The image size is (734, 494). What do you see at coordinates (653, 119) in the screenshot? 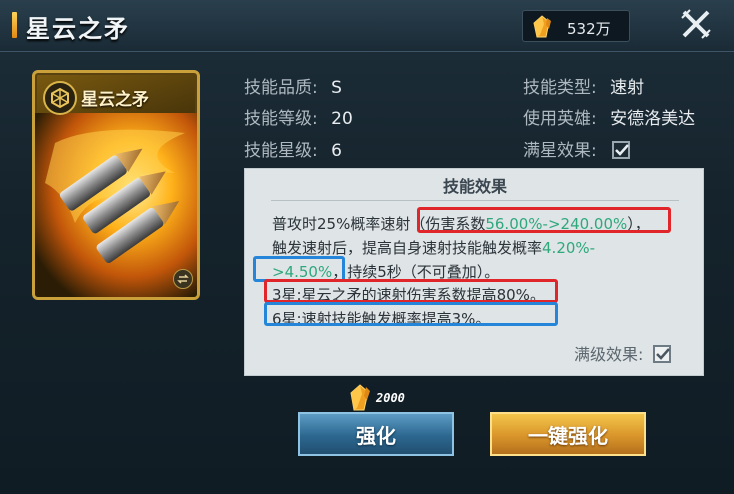
I see `hero-value: 安德洛美达` at bounding box center [653, 119].